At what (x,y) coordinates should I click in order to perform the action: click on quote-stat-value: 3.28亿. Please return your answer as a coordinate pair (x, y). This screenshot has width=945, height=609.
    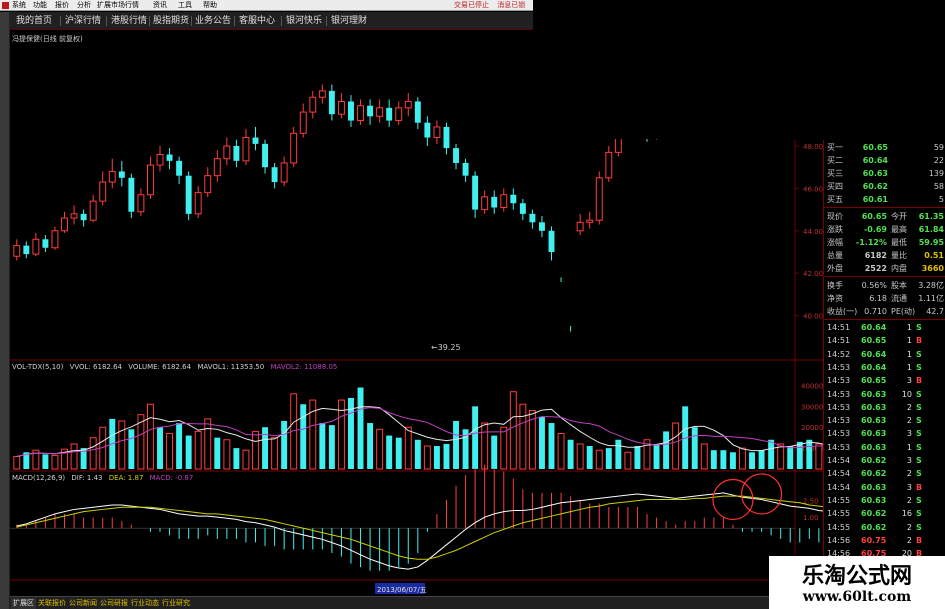
    Looking at the image, I should click on (931, 285).